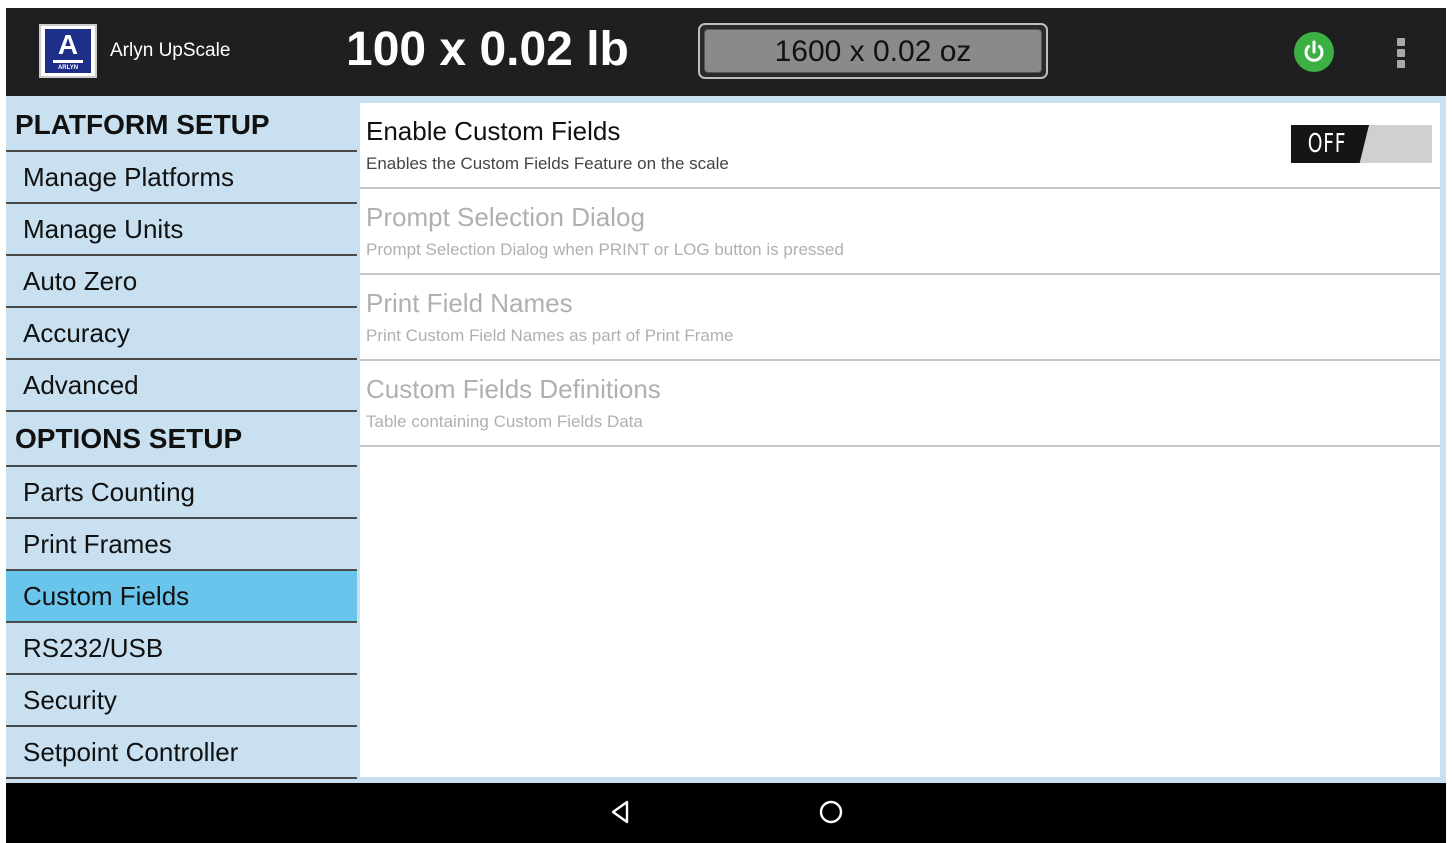  Describe the element at coordinates (181, 178) in the screenshot. I see `sidebar-item-manage-platforms: Manage Platforms` at that location.